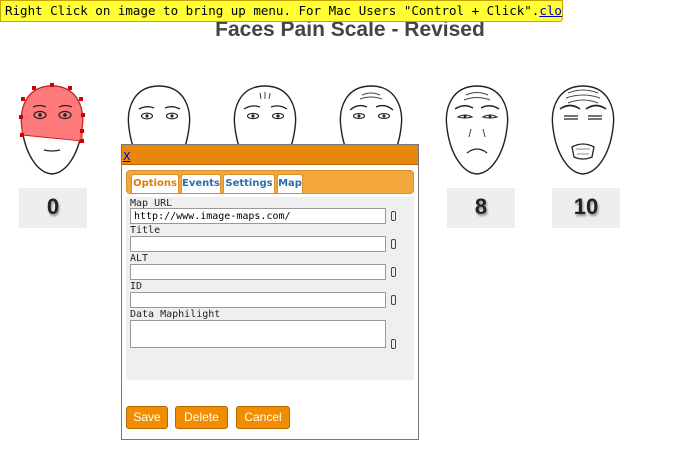  I want to click on data-maphilight-toggle, so click(393, 344).